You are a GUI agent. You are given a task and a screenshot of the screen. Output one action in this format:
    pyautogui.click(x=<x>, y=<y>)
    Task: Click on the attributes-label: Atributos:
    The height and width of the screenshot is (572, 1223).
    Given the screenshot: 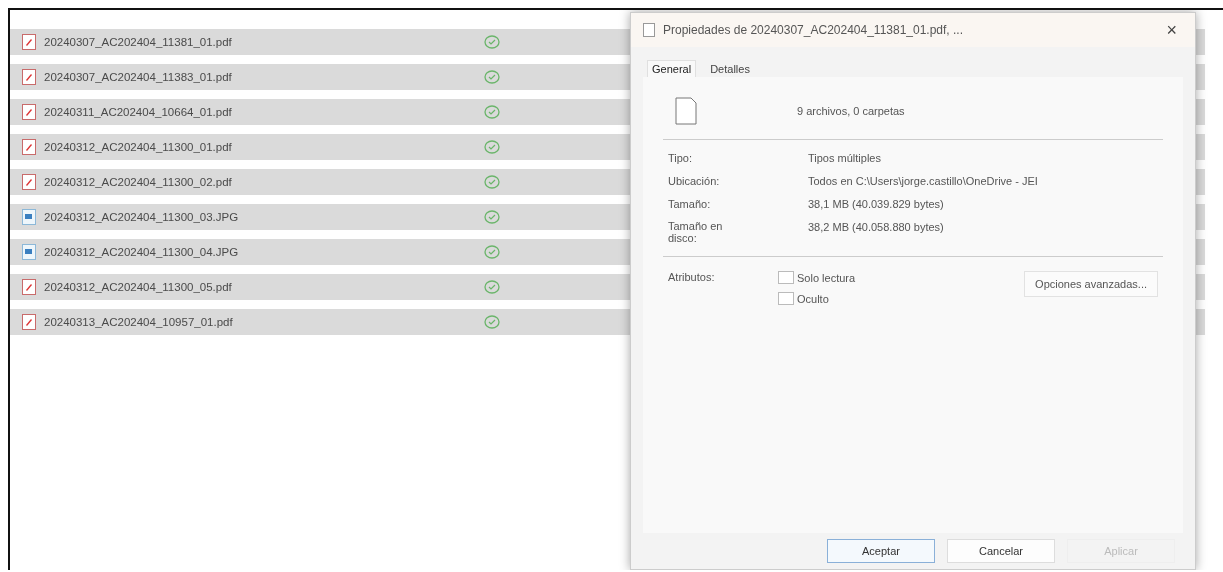 What is the action you would take?
    pyautogui.click(x=692, y=278)
    